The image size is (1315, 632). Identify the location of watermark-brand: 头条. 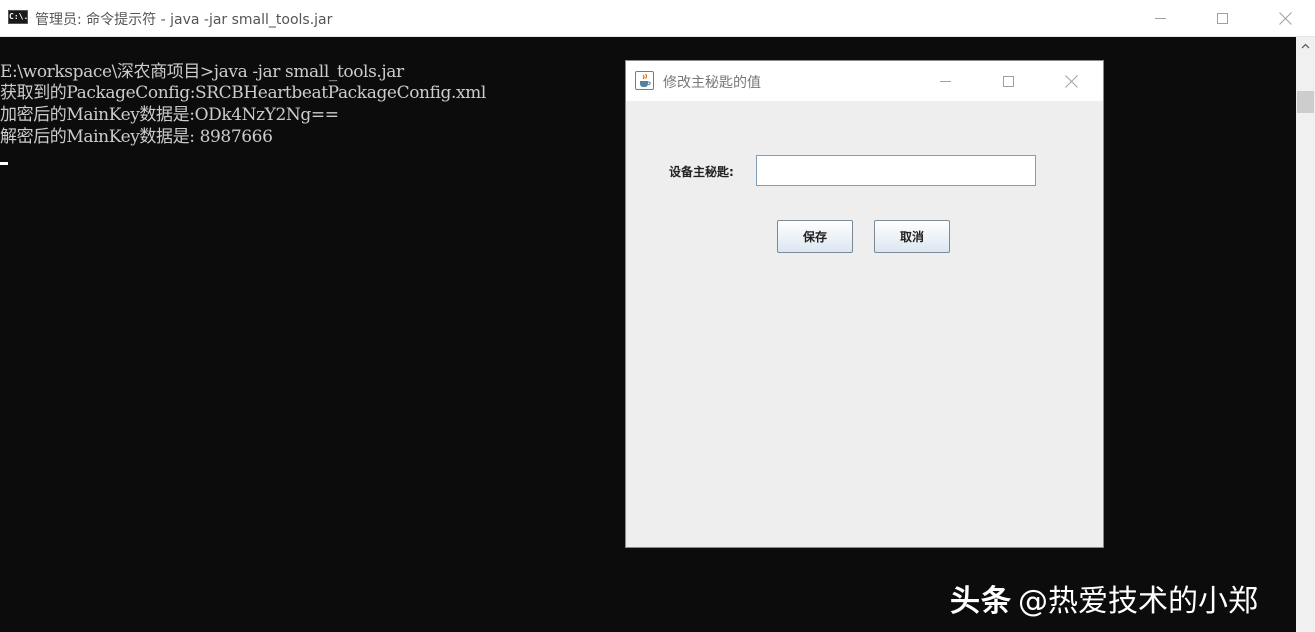
(981, 601).